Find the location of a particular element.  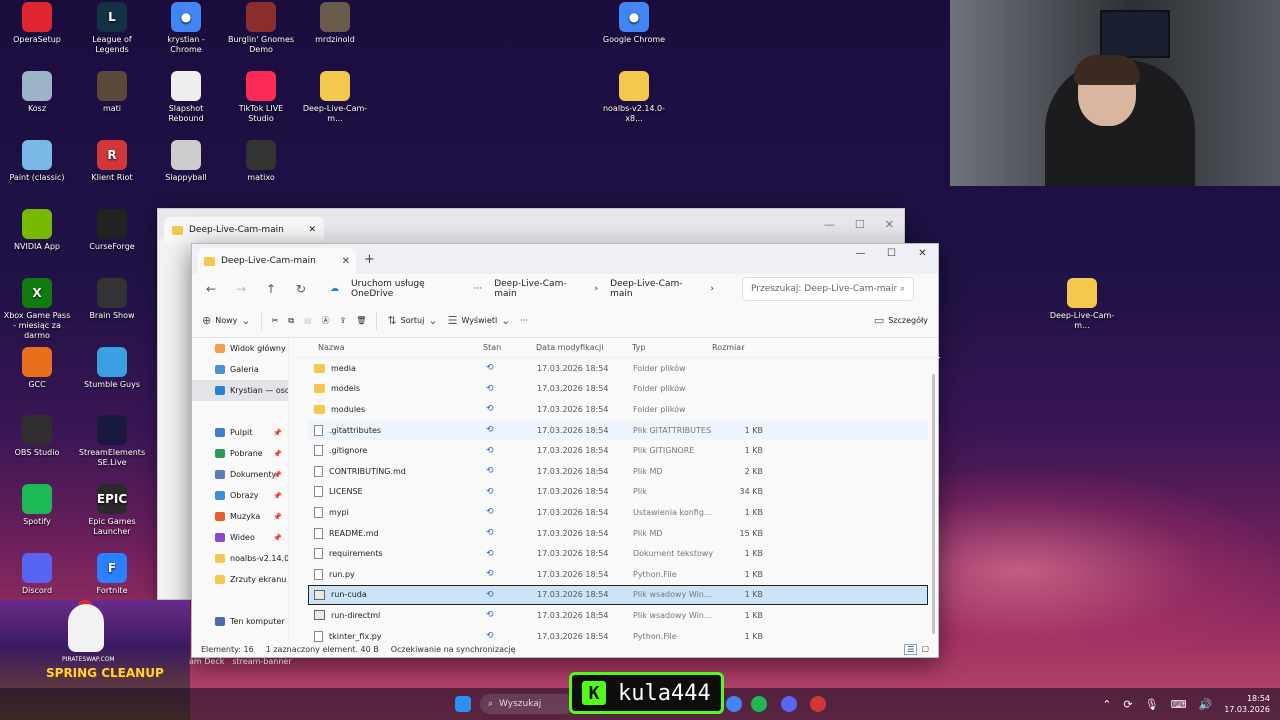

desktop-icon: StreamElements SE.Live is located at coordinates (112, 441).